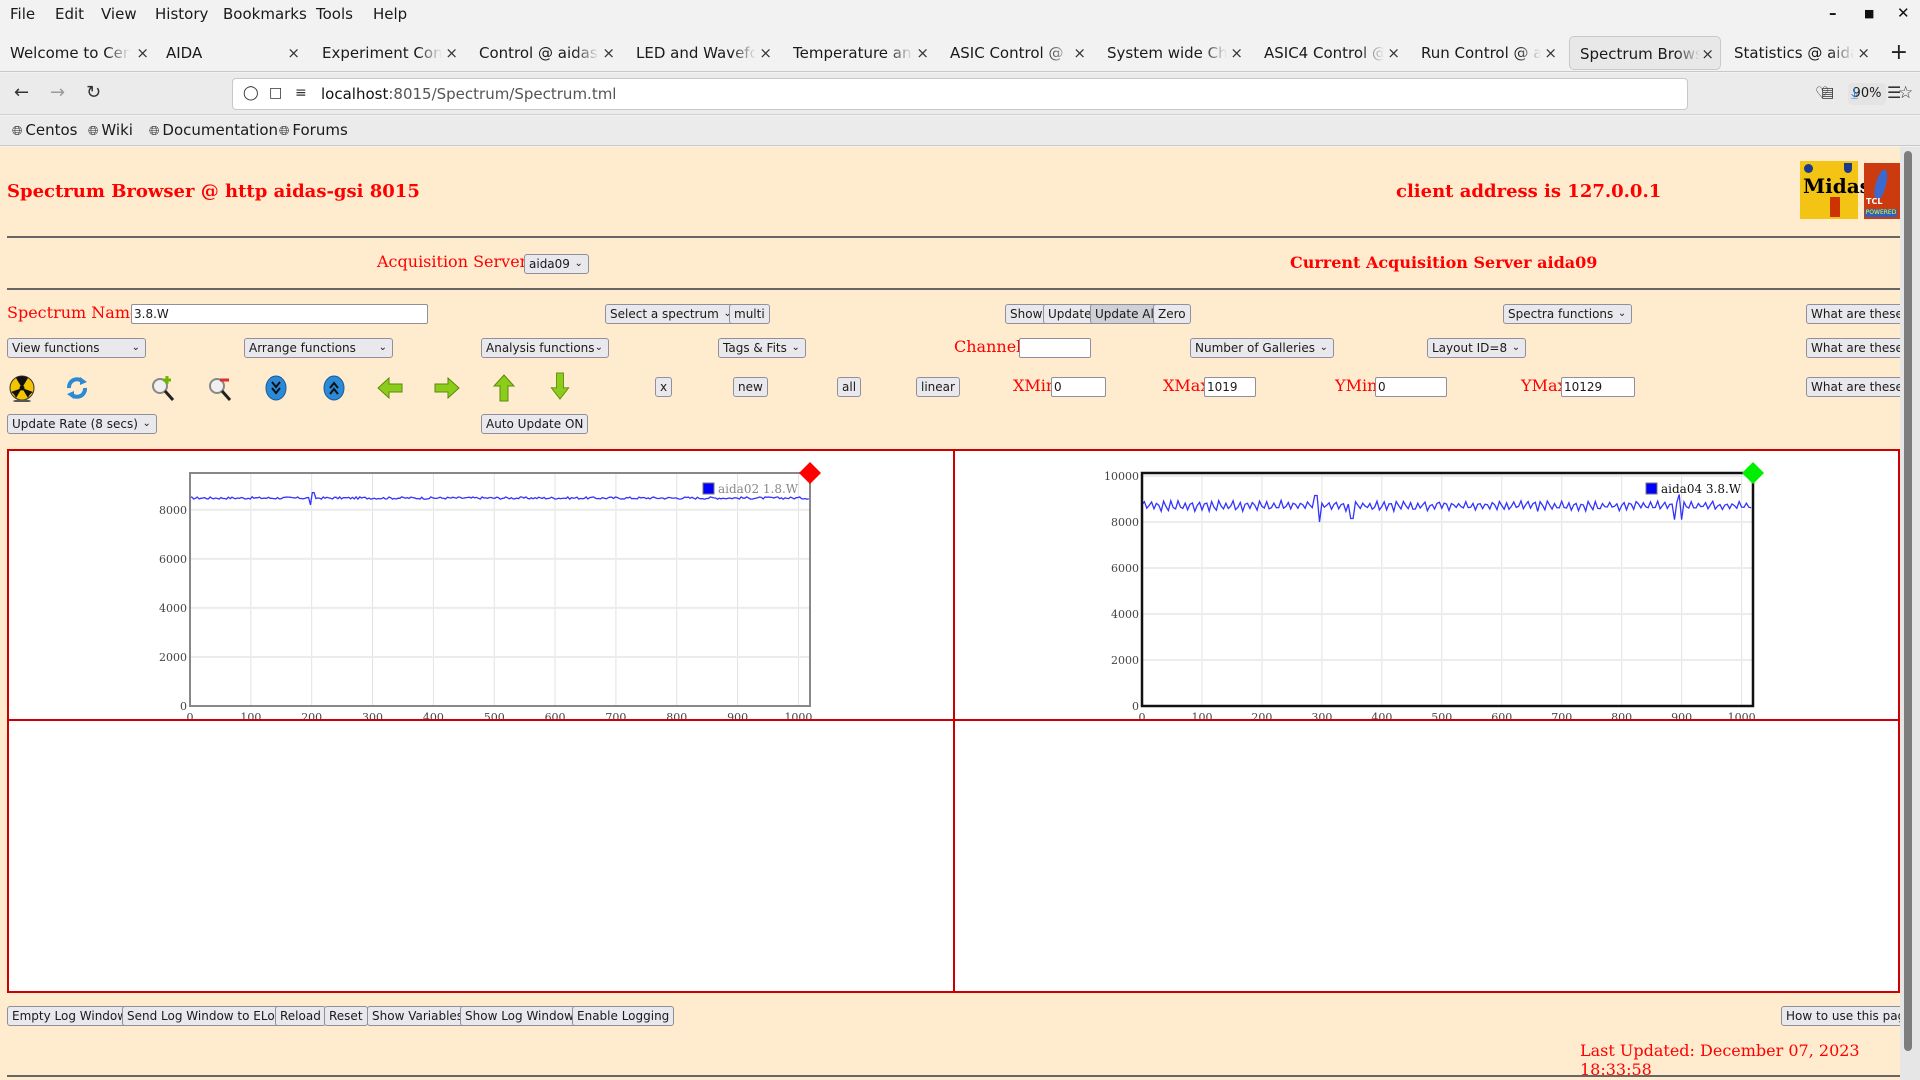 This screenshot has width=1920, height=1080. What do you see at coordinates (1800, 53) in the screenshot?
I see `tab-statistics: Statistics @ aidas-gsi×` at bounding box center [1800, 53].